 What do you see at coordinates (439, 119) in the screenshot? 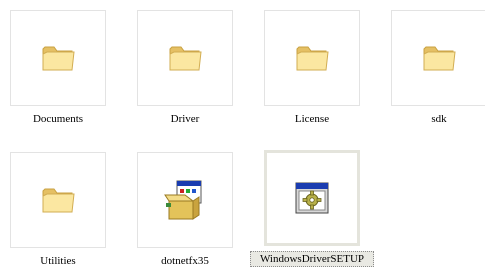
I see `file-name: sdk` at bounding box center [439, 119].